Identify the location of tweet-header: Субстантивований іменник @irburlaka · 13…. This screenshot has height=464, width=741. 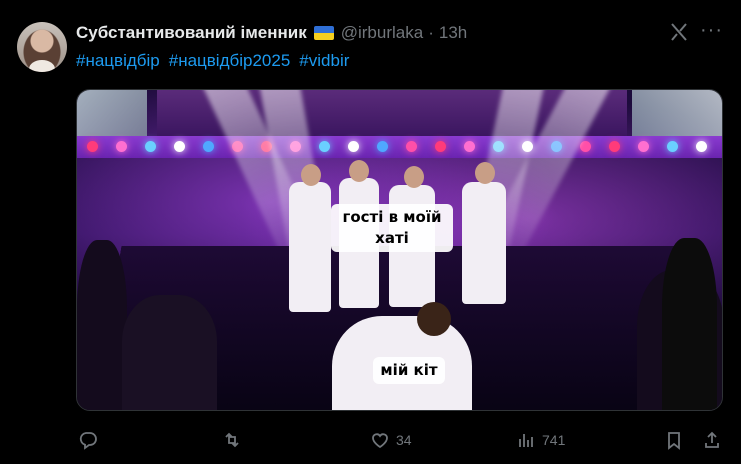
(271, 33).